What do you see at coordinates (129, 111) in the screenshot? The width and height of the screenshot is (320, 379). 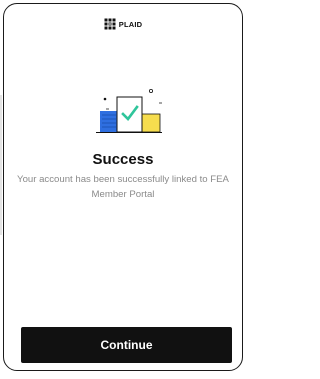 I see `success-checkmark-illustration` at bounding box center [129, 111].